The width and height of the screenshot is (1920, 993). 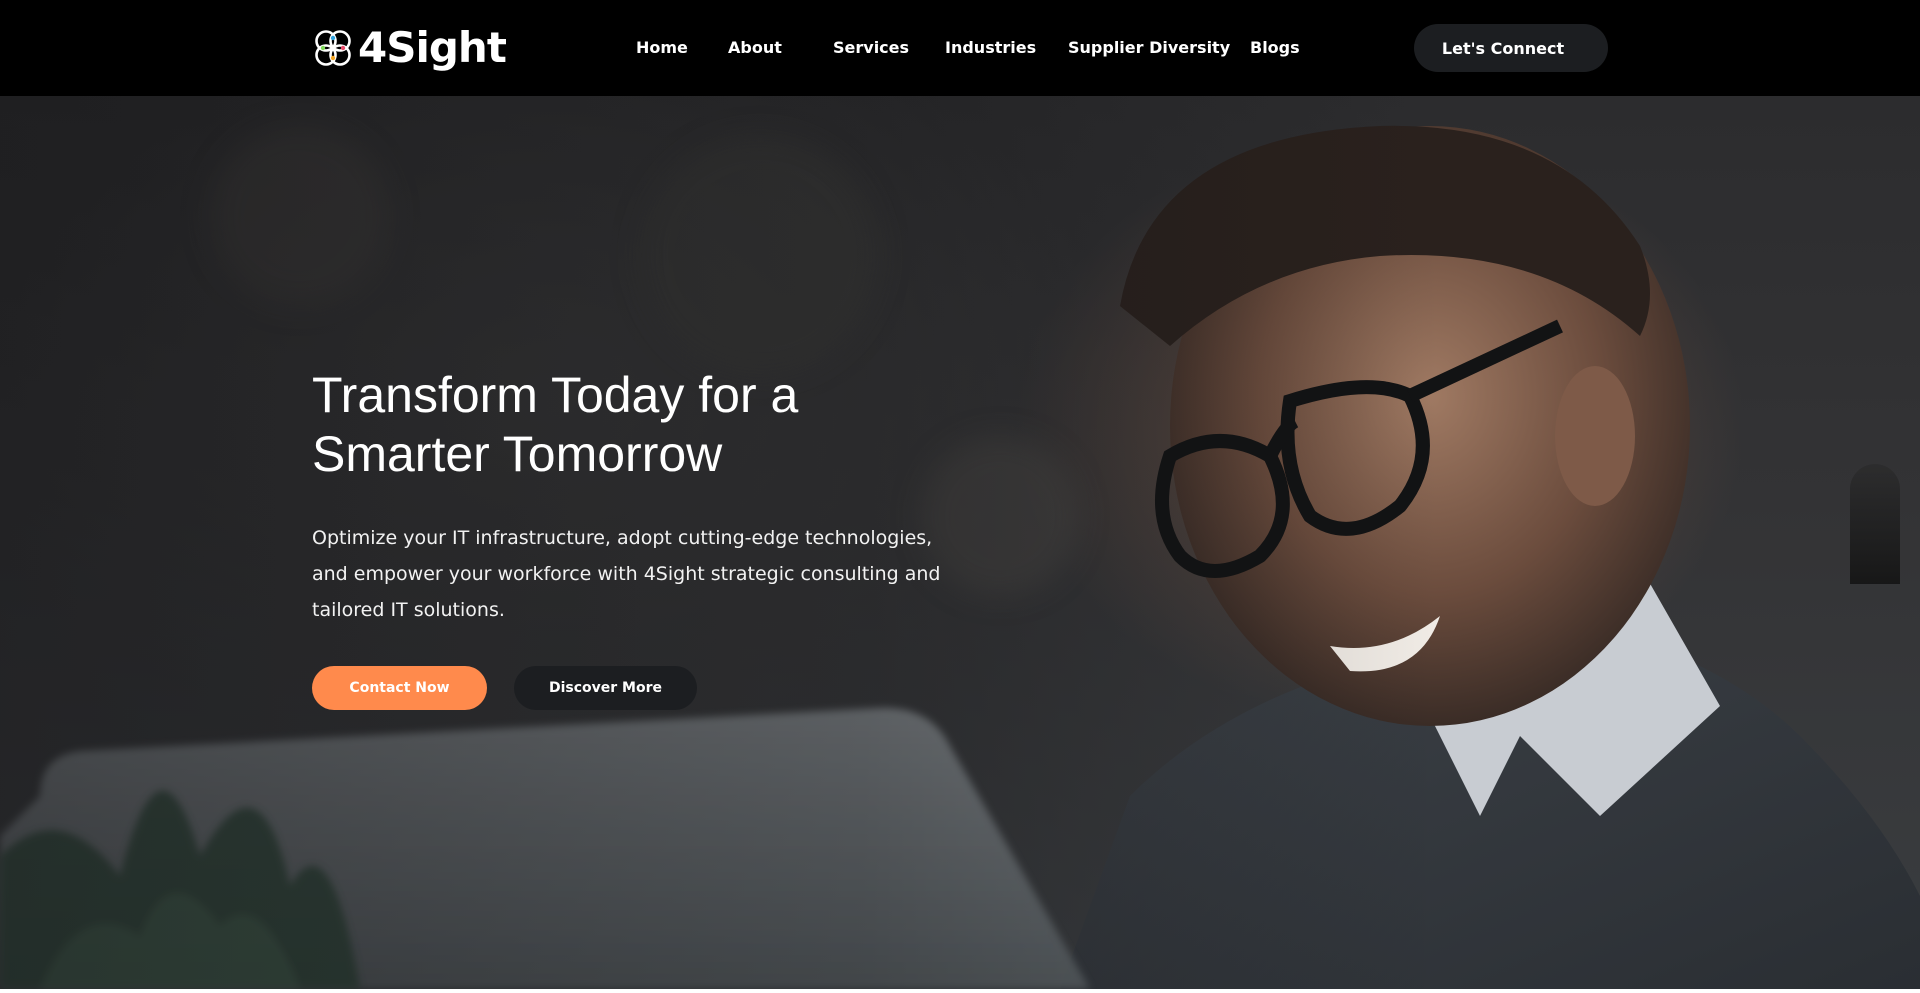 What do you see at coordinates (1875, 524) in the screenshot?
I see `side-scroll-handle` at bounding box center [1875, 524].